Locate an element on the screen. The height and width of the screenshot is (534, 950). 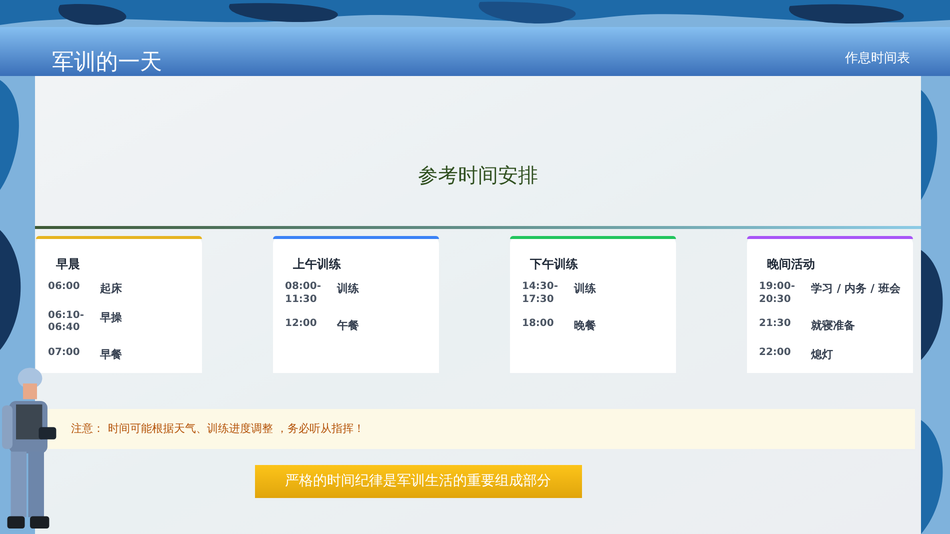
activity-text: 起床 is located at coordinates (111, 289).